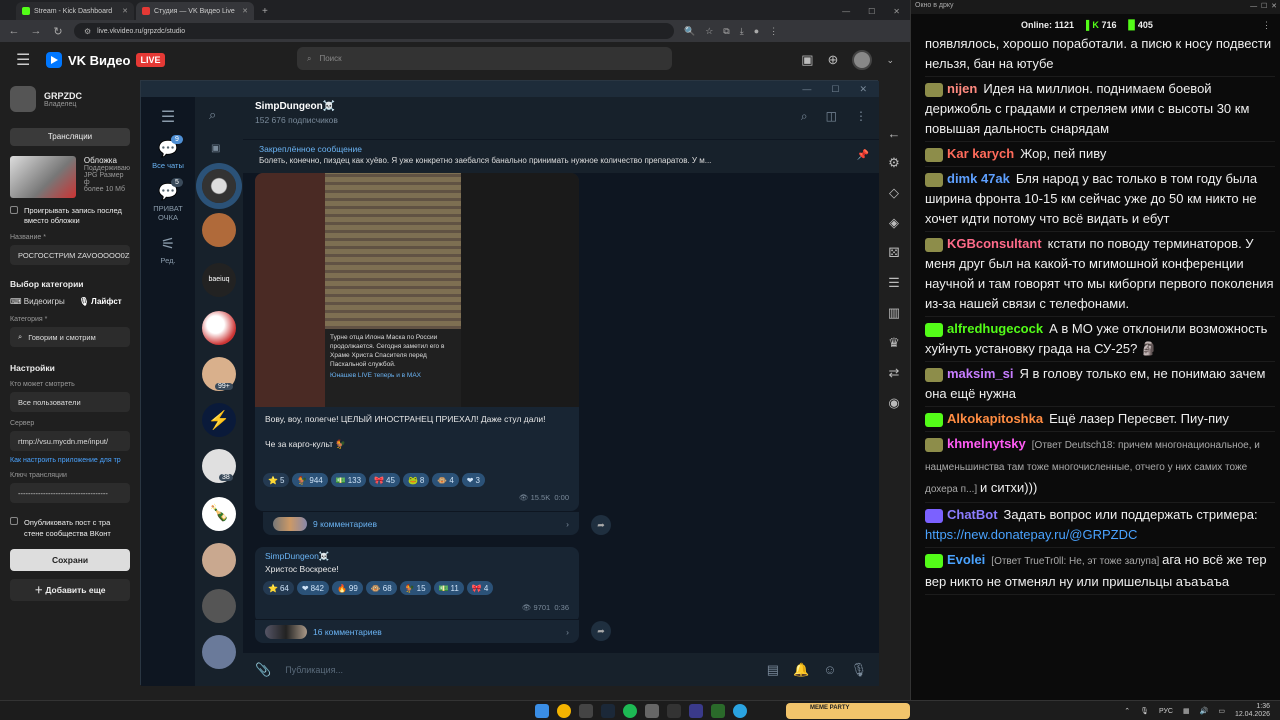  What do you see at coordinates (219, 420) in the screenshot?
I see `lightning-icon: ⚡` at bounding box center [219, 420].